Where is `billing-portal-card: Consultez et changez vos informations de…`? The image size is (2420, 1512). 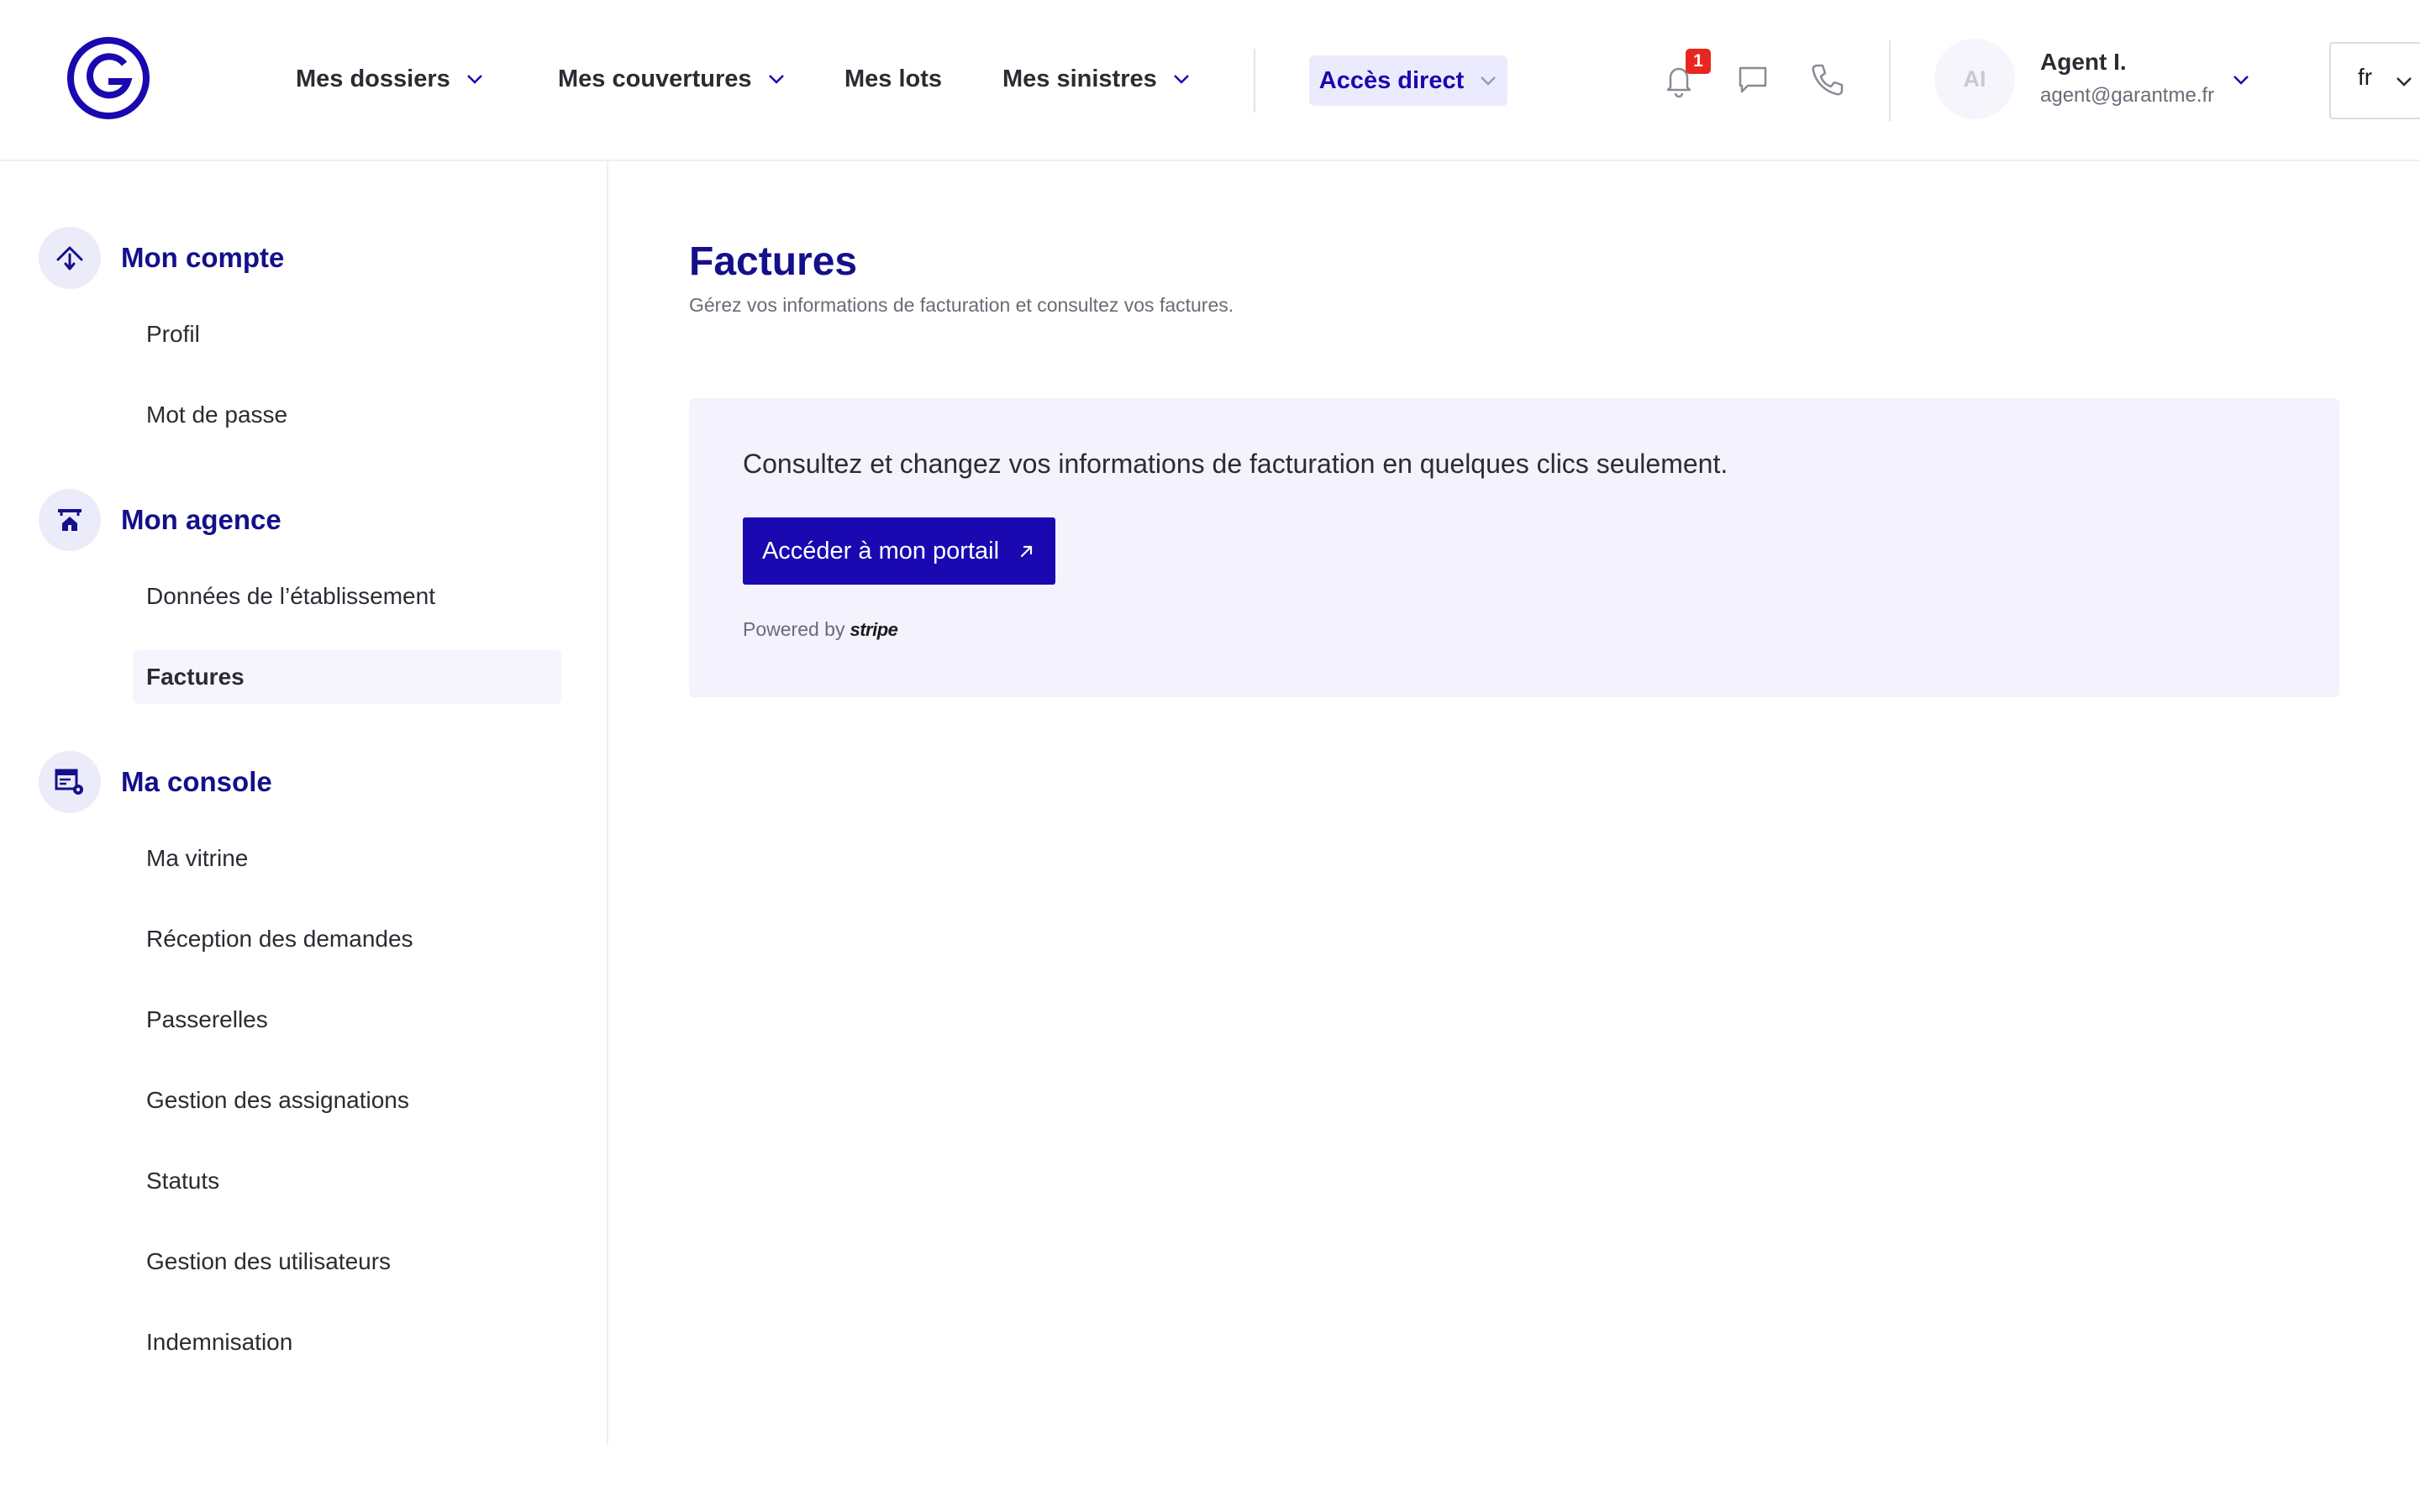 billing-portal-card: Consultez et changez vos informations de… is located at coordinates (1514, 547).